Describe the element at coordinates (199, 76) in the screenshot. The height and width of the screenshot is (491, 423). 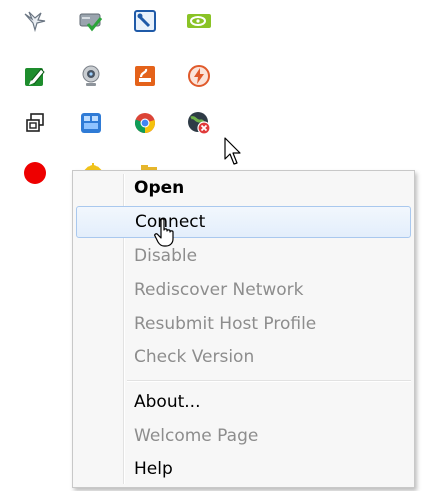
I see `flash-icon` at that location.